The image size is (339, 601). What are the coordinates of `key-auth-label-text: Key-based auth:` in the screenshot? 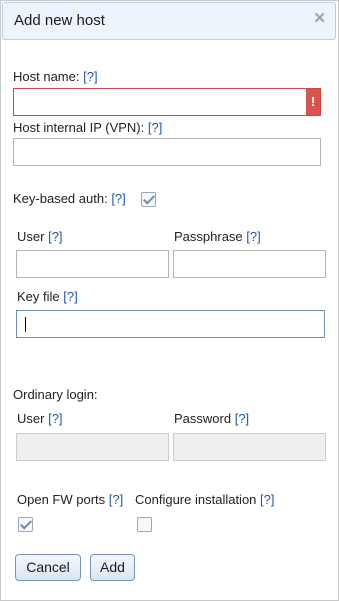 It's located at (60, 198).